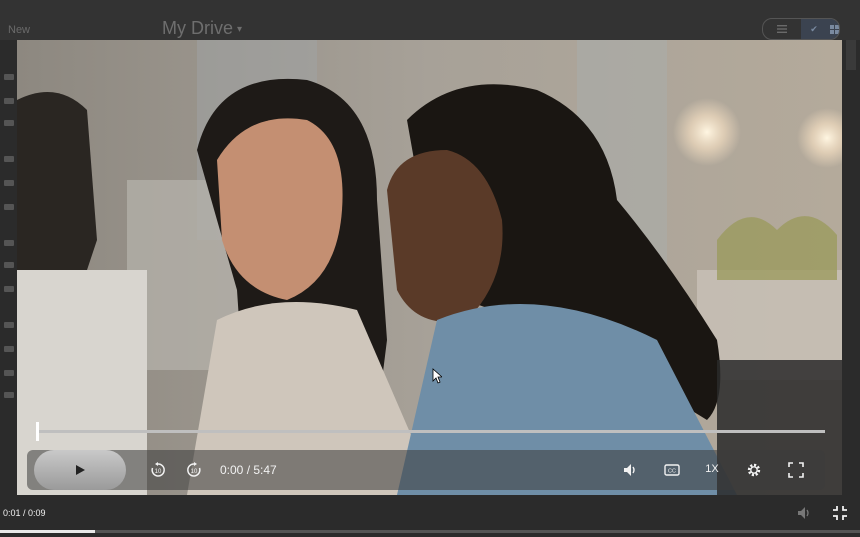 This screenshot has height=537, width=860. Describe the element at coordinates (840, 513) in the screenshot. I see `exit-fullscreen-icon` at that location.